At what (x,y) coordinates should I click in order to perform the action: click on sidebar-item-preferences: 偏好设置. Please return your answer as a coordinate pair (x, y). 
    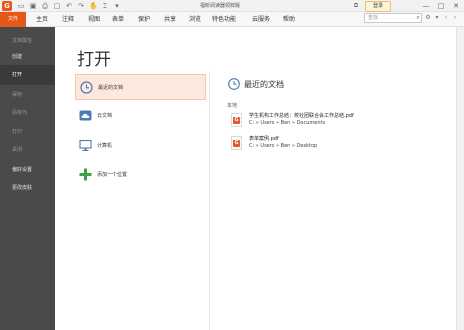
    Looking at the image, I should click on (27, 170).